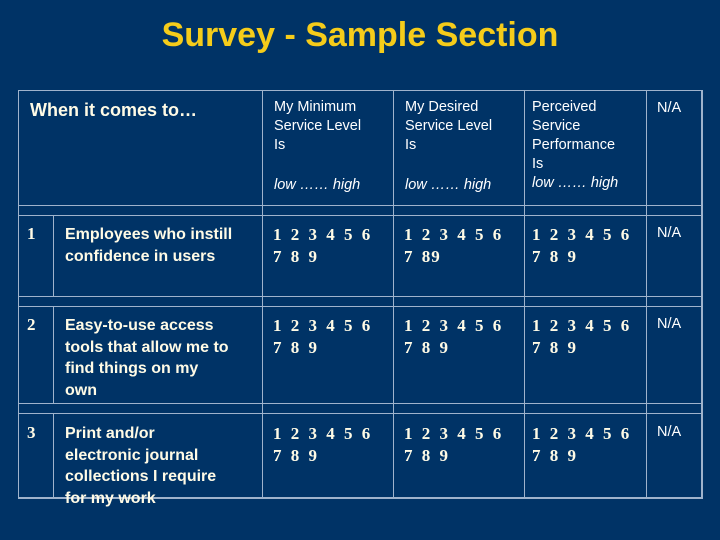 The width and height of the screenshot is (720, 540). Describe the element at coordinates (53, 256) in the screenshot. I see `num-col-divider-row1` at that location.